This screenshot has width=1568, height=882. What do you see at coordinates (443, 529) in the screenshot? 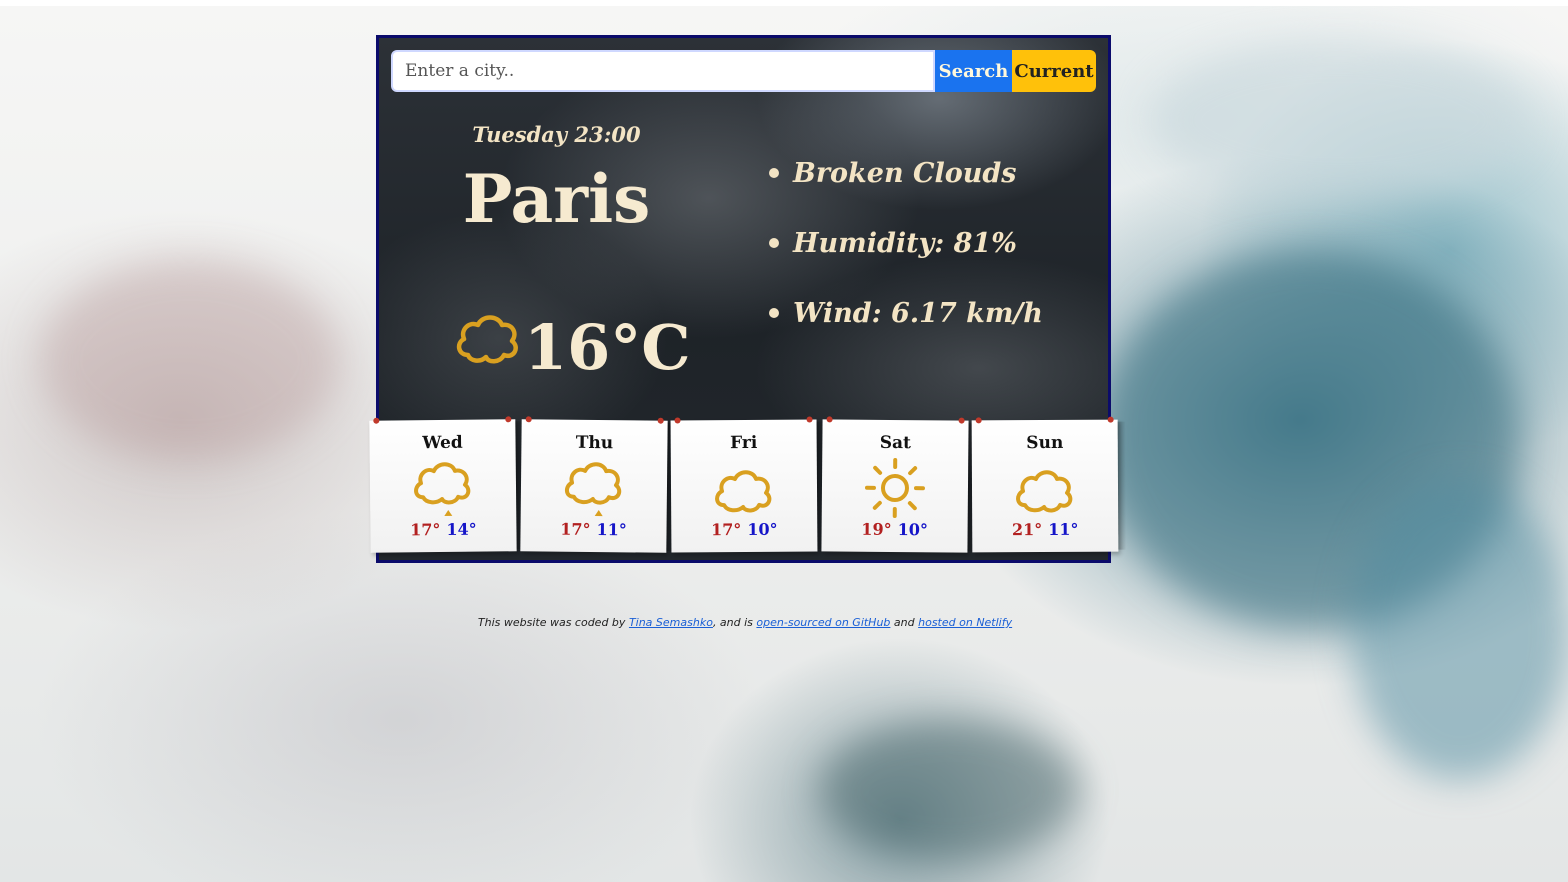
I see `forecast-temps: 17° 14°` at bounding box center [443, 529].